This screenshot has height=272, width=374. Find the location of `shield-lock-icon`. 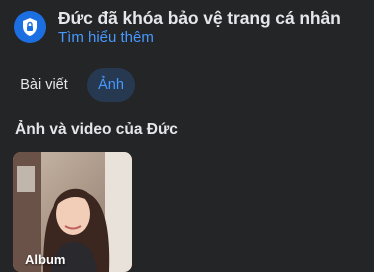

shield-lock-icon is located at coordinates (30, 27).